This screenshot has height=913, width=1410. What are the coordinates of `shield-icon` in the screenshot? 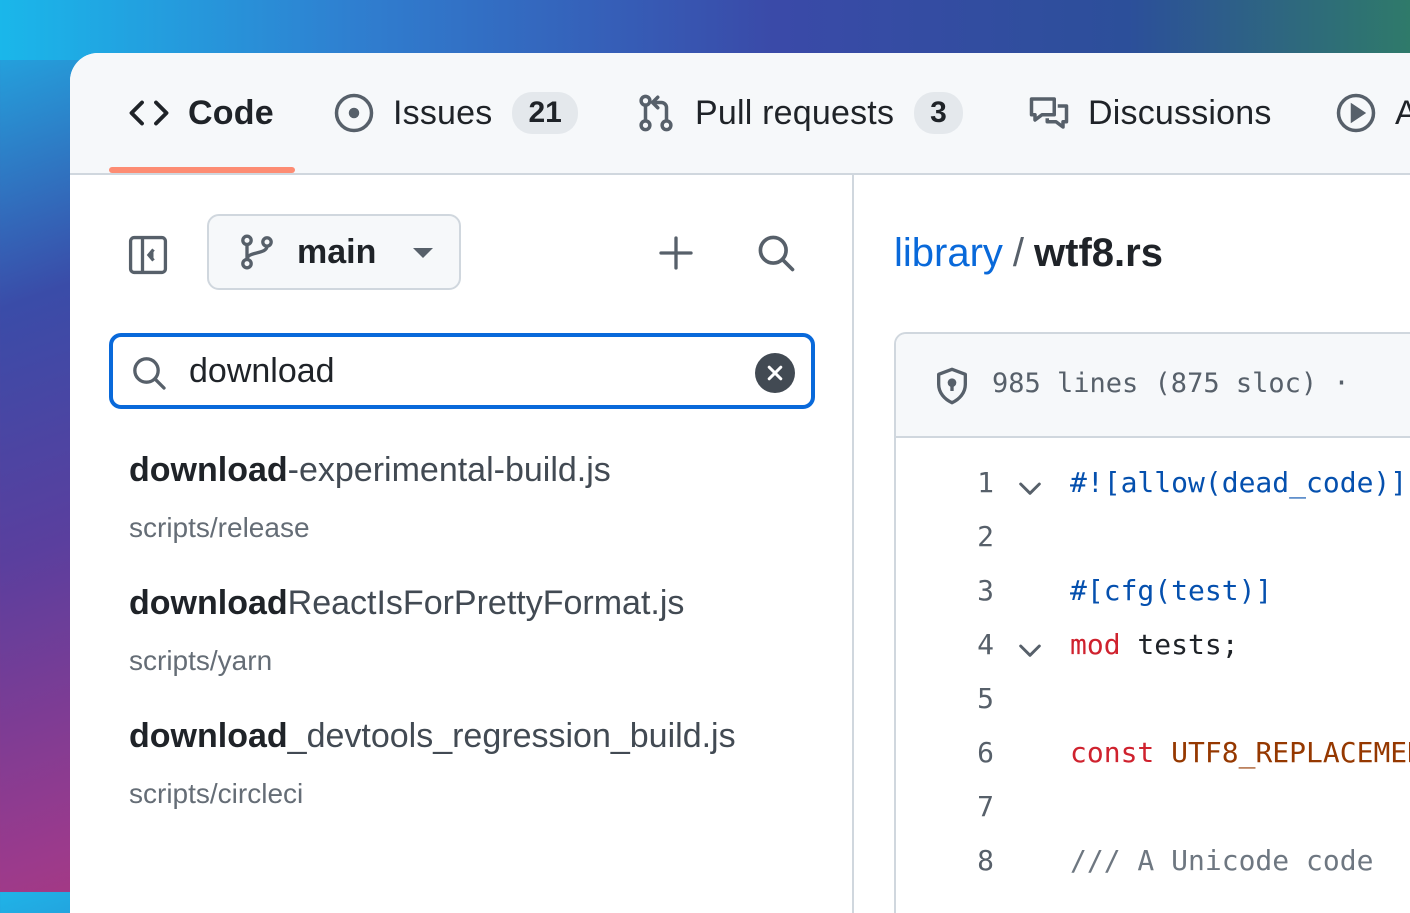 It's located at (952, 386).